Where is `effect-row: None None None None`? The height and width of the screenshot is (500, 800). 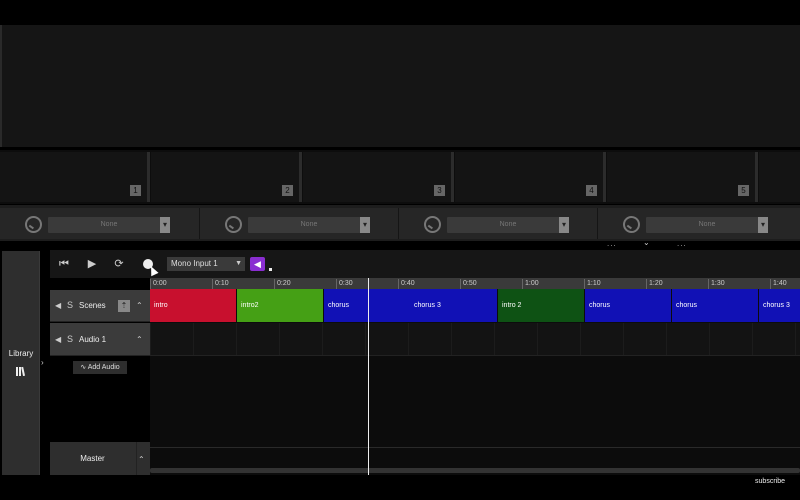 effect-row: None None None None is located at coordinates (400, 223).